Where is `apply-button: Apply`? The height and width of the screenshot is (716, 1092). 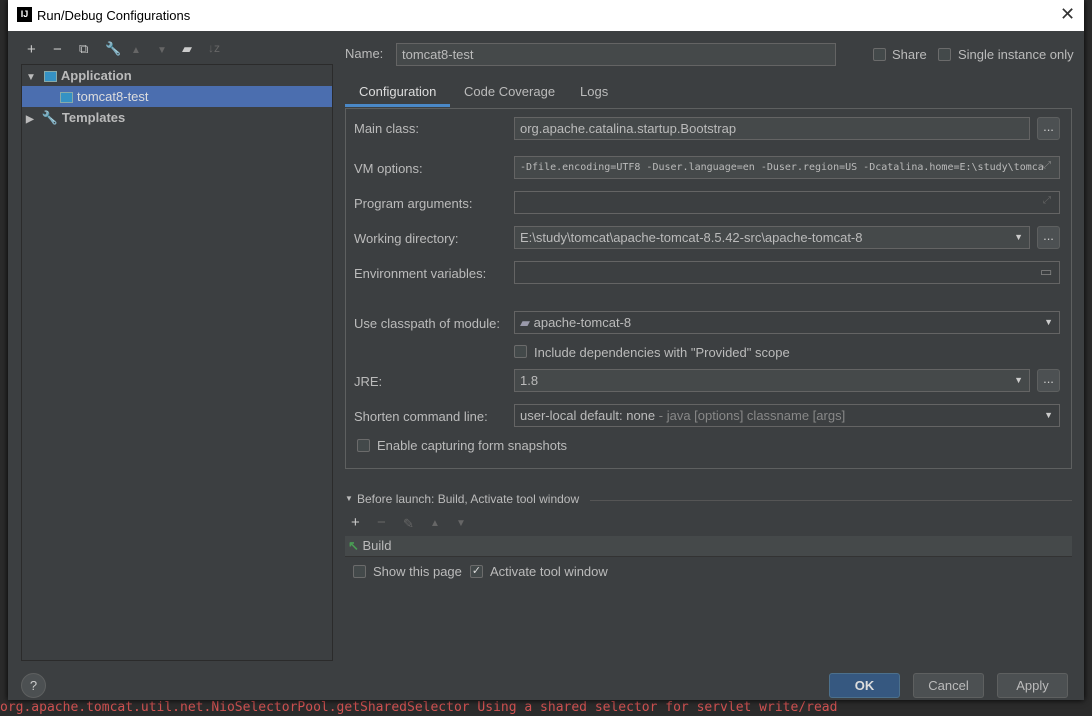 apply-button: Apply is located at coordinates (1032, 685).